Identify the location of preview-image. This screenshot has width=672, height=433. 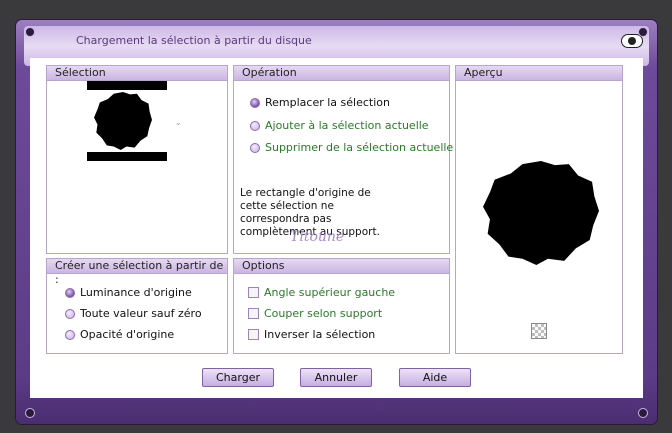
(541, 213).